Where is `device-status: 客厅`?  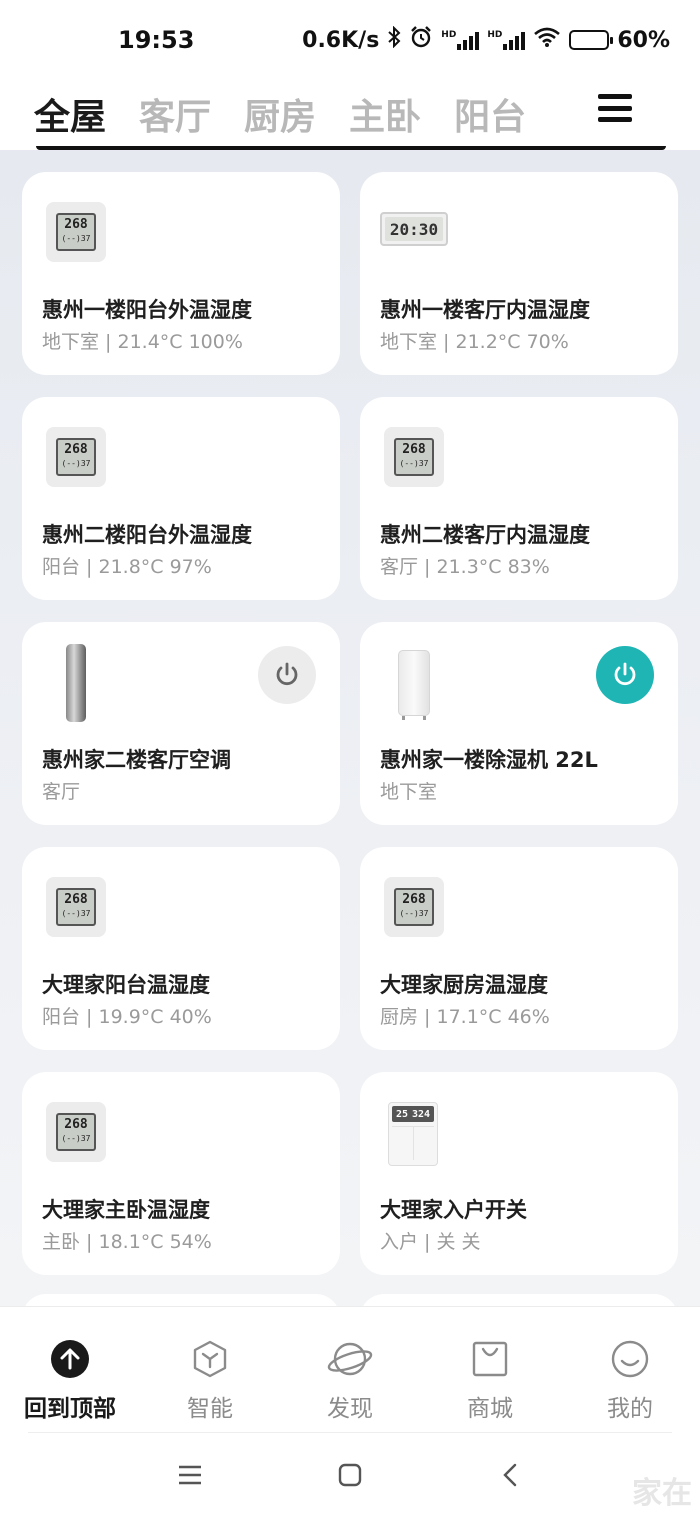 device-status: 客厅 is located at coordinates (61, 792).